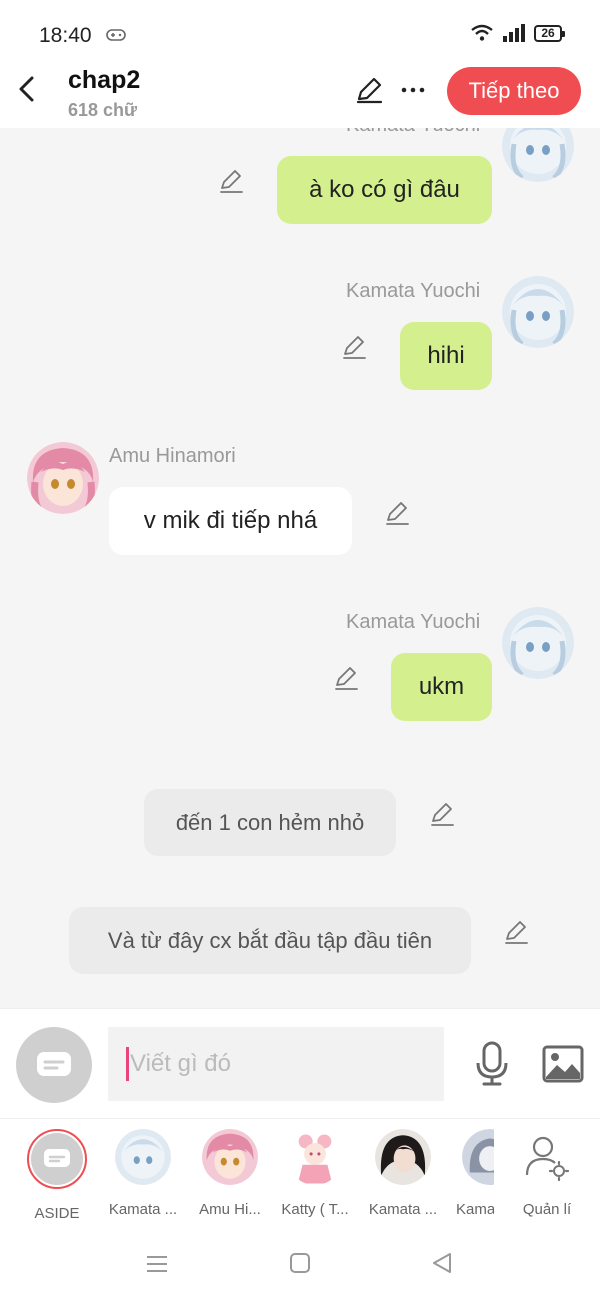 This screenshot has height=1300, width=600. What do you see at coordinates (384, 190) in the screenshot?
I see `message-bubble: à ko có gì đâu` at bounding box center [384, 190].